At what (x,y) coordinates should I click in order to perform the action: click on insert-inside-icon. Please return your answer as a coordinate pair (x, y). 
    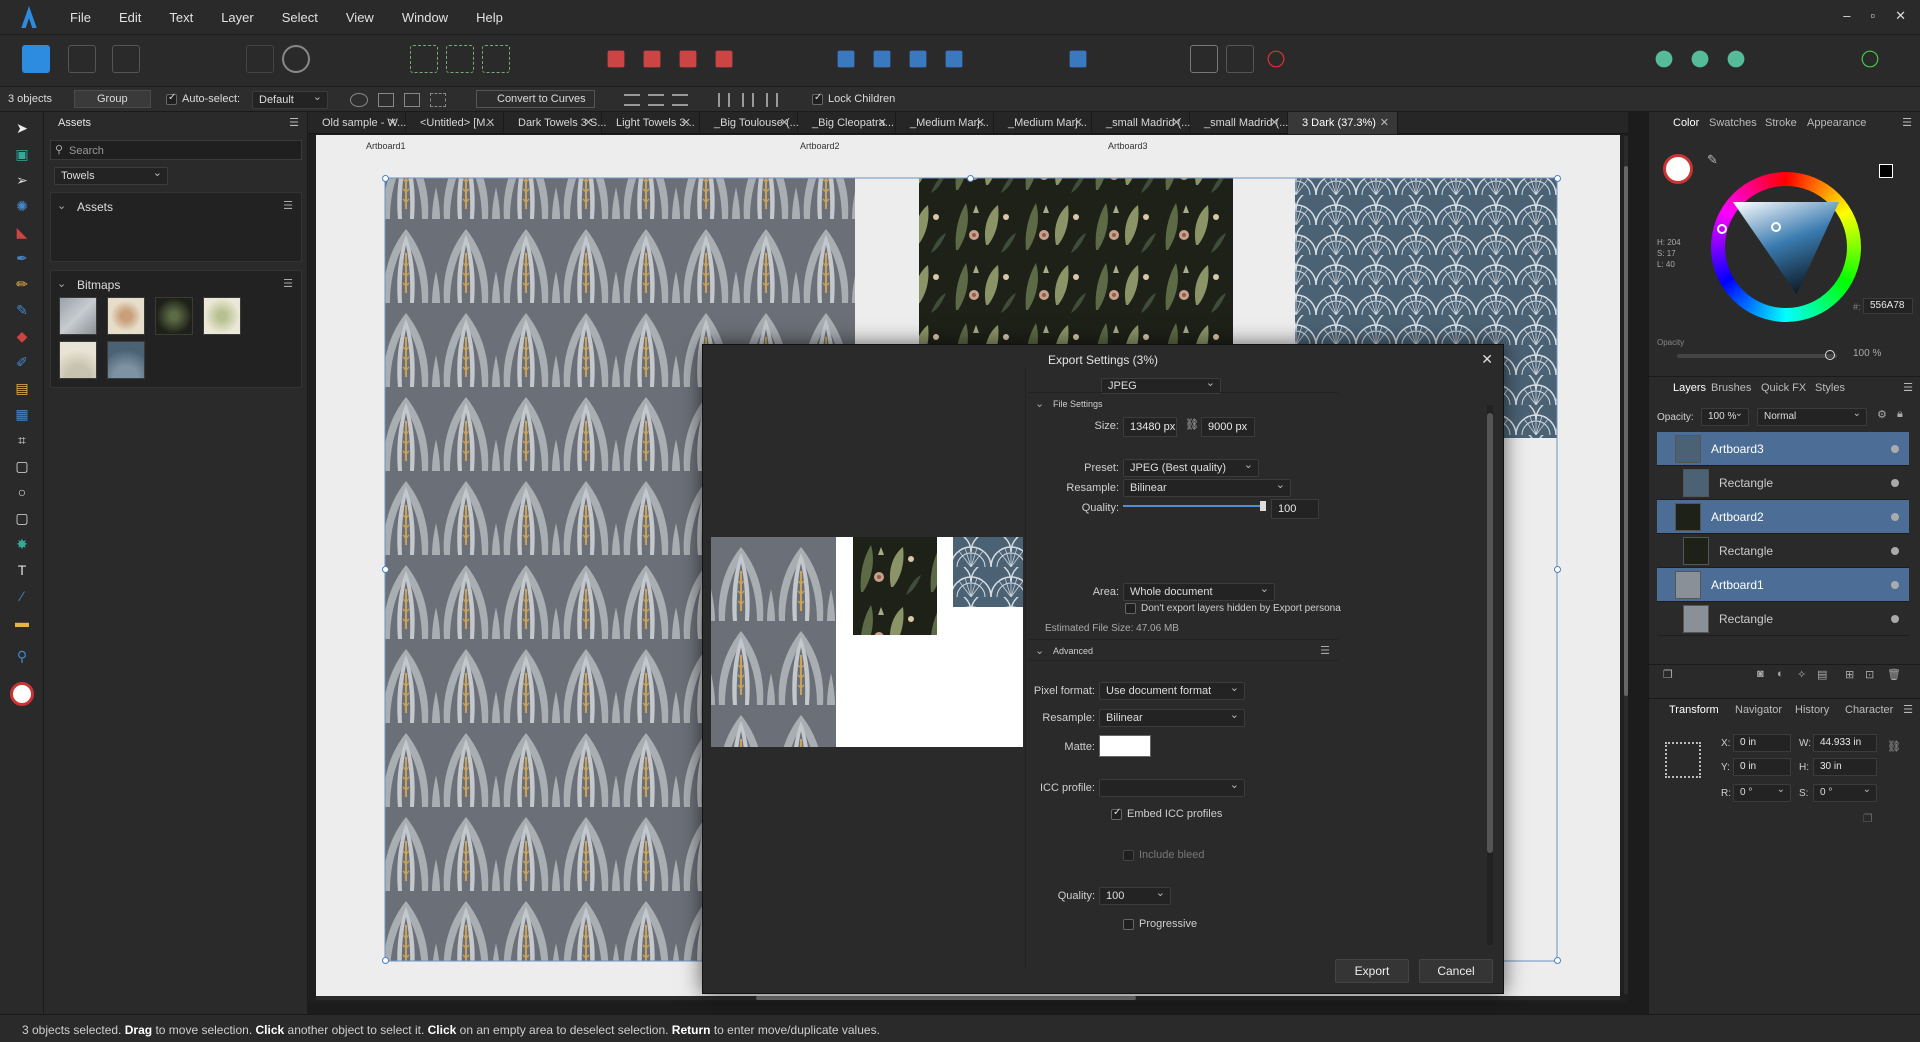
    Looking at the image, I should click on (1240, 59).